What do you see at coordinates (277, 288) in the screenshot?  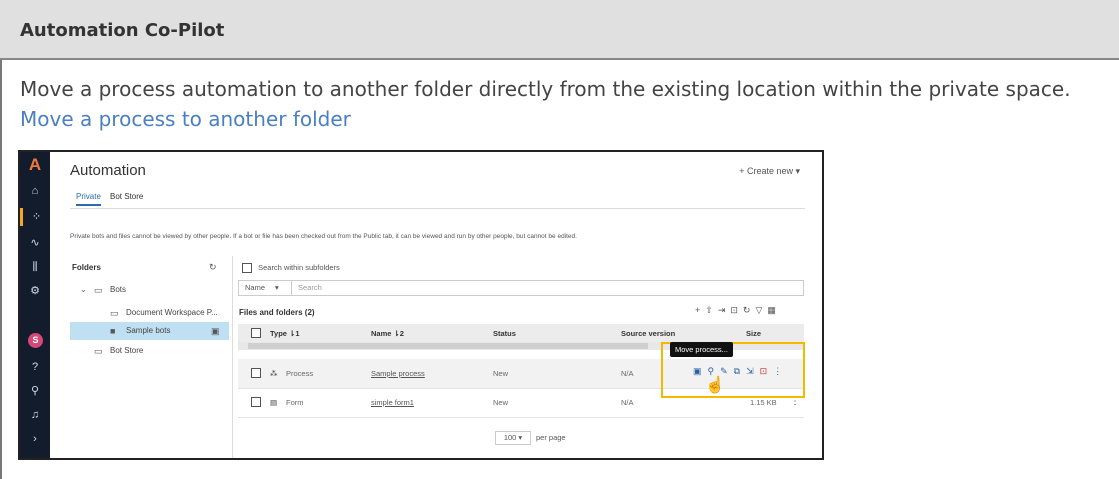 I see `chevron-down-icon: ▾` at bounding box center [277, 288].